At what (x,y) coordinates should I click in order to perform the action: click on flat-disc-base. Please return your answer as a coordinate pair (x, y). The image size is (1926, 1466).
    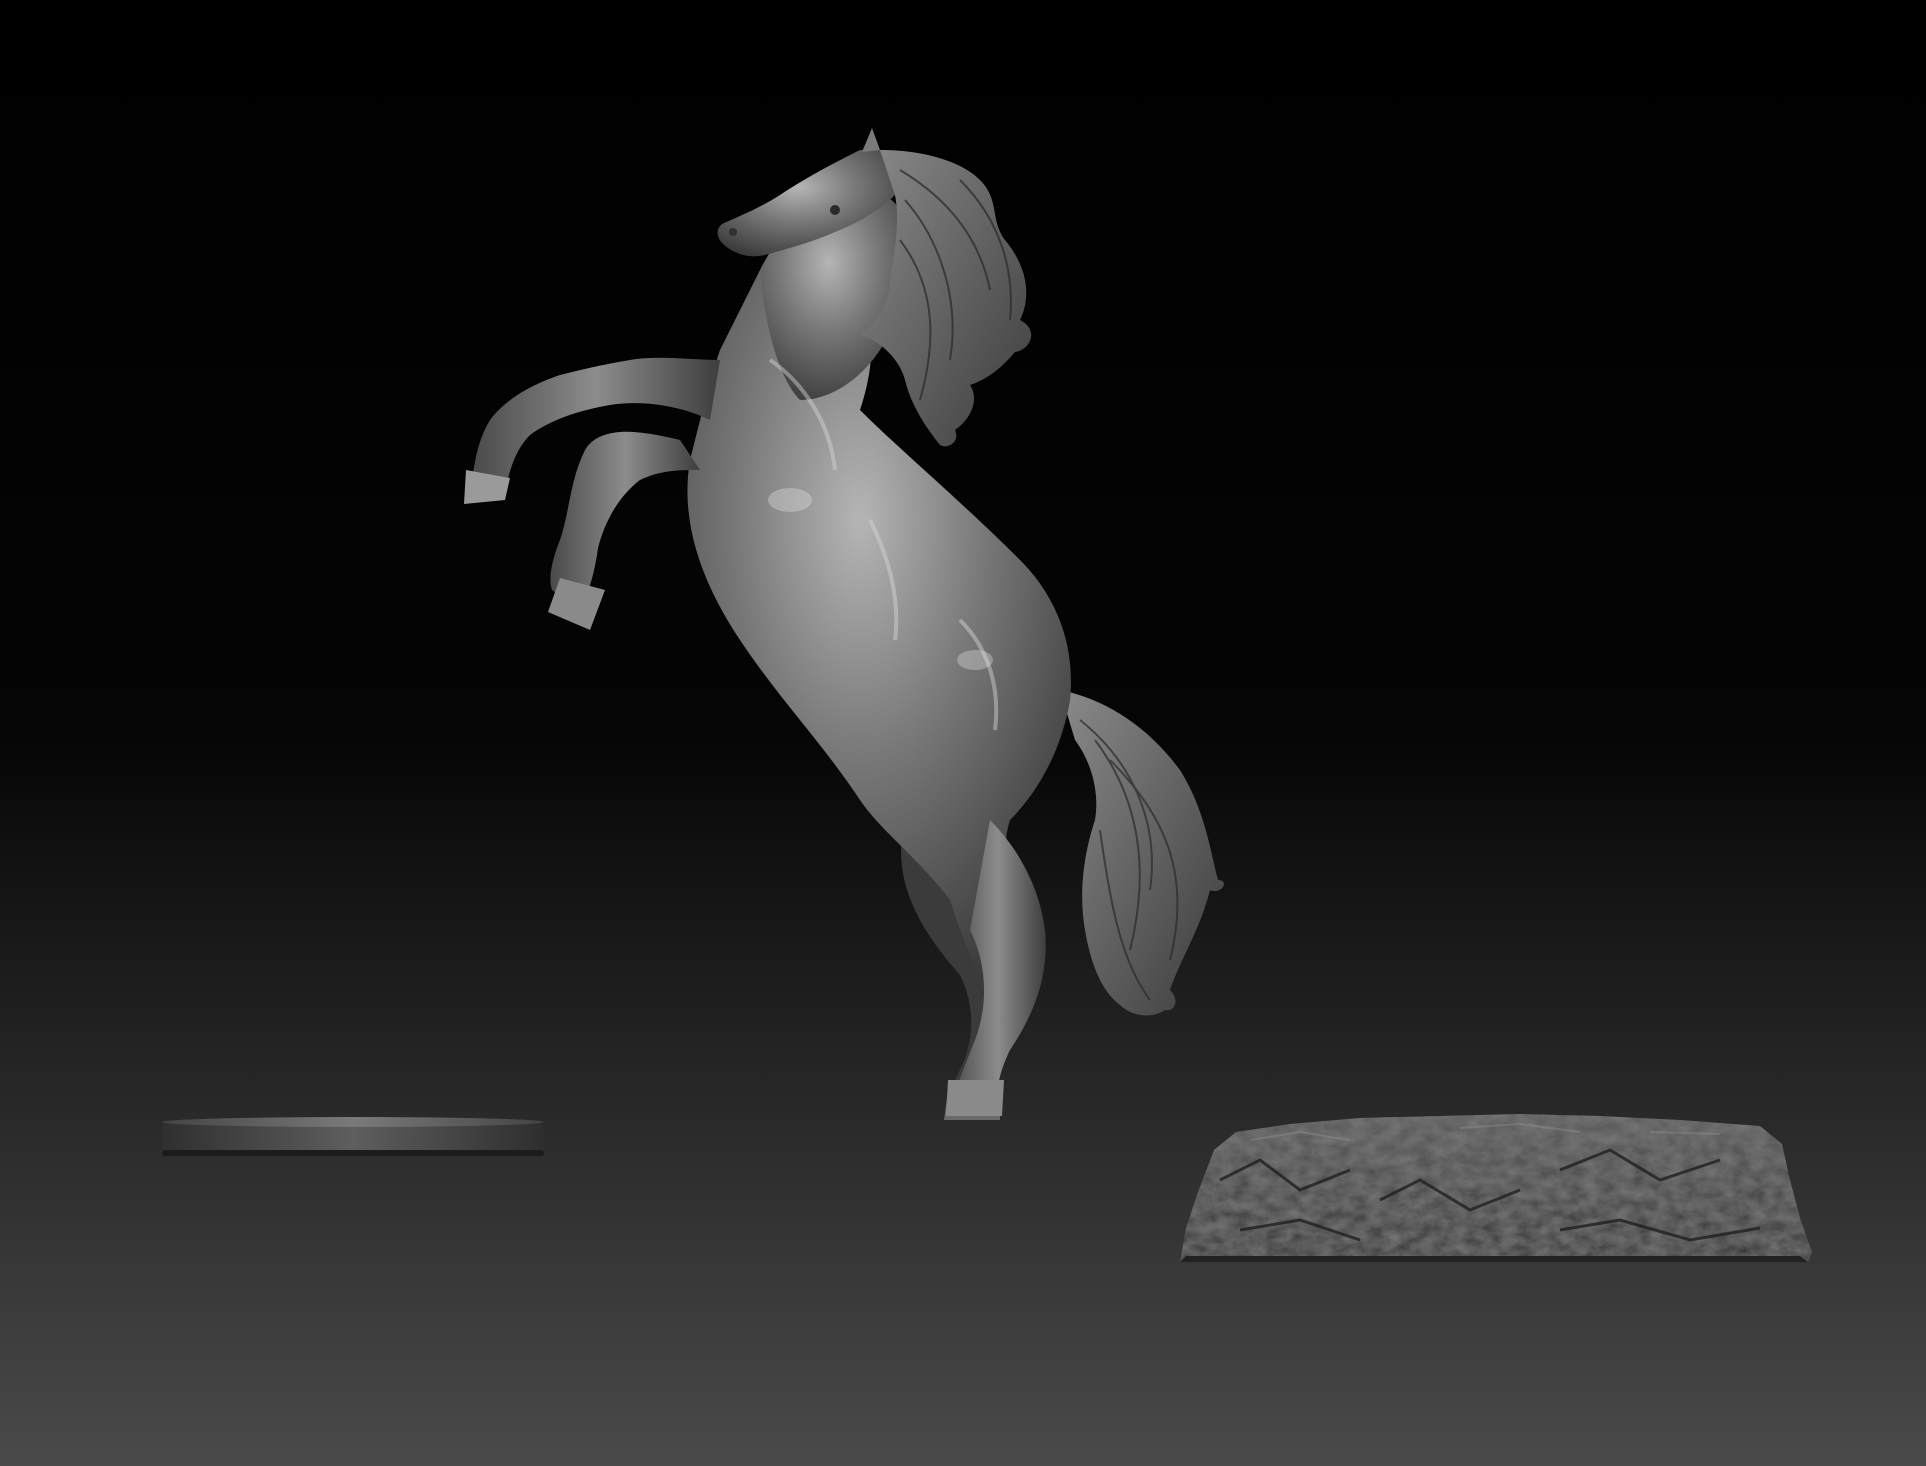
    Looking at the image, I should click on (353, 1136).